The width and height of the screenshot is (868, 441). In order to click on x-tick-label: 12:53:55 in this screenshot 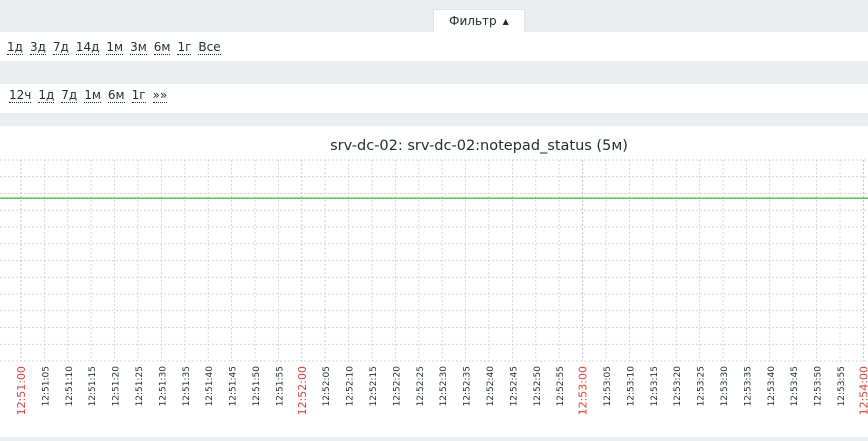, I will do `click(842, 386)`.